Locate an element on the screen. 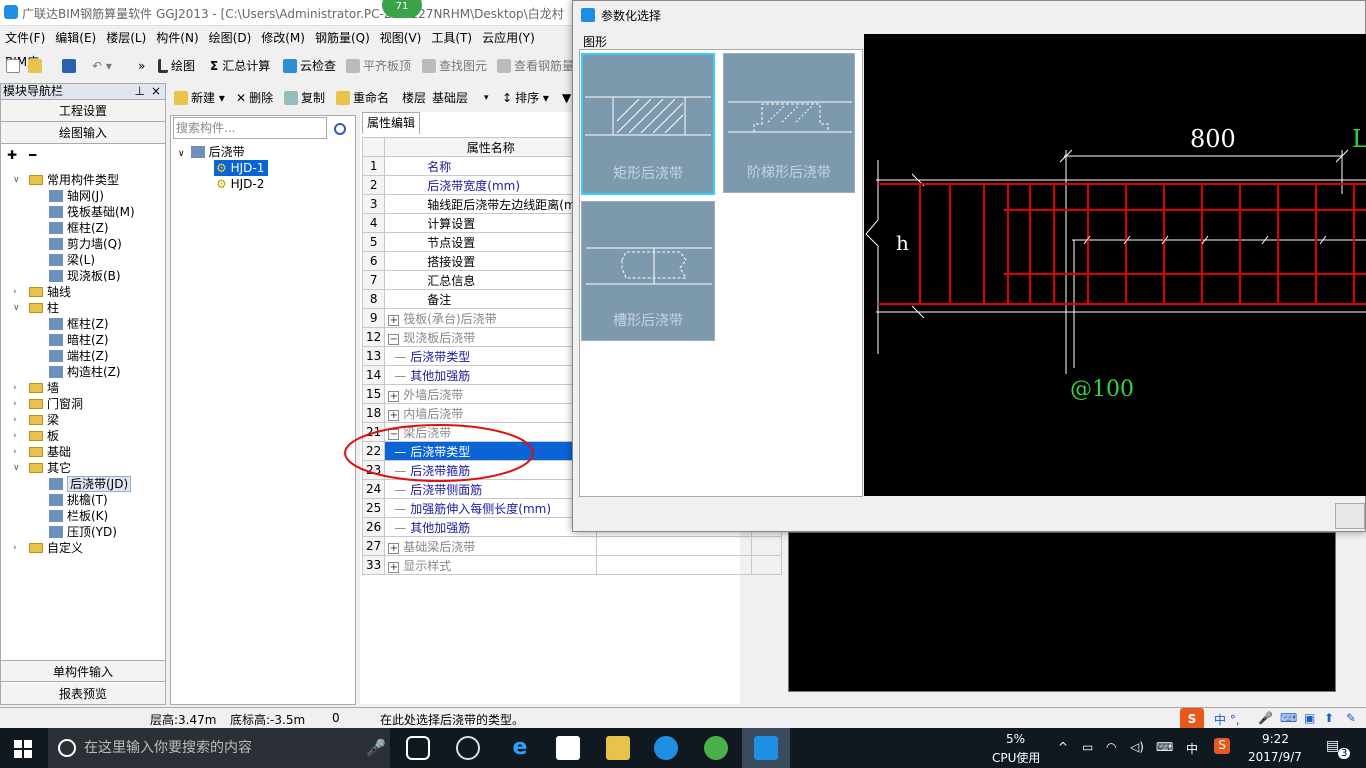 Image resolution: width=1366 pixels, height=768 pixels. nav-tree-item: 压顶(YD) is located at coordinates (83, 532).